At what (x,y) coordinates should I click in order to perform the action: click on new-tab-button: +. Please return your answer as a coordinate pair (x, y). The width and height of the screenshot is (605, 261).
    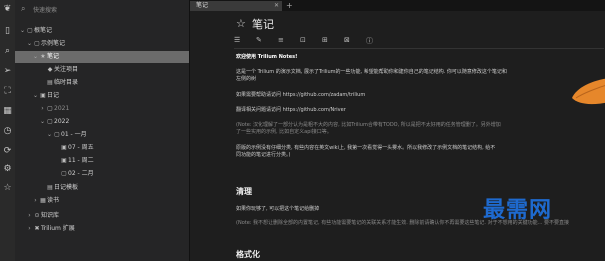
    Looking at the image, I should click on (289, 5).